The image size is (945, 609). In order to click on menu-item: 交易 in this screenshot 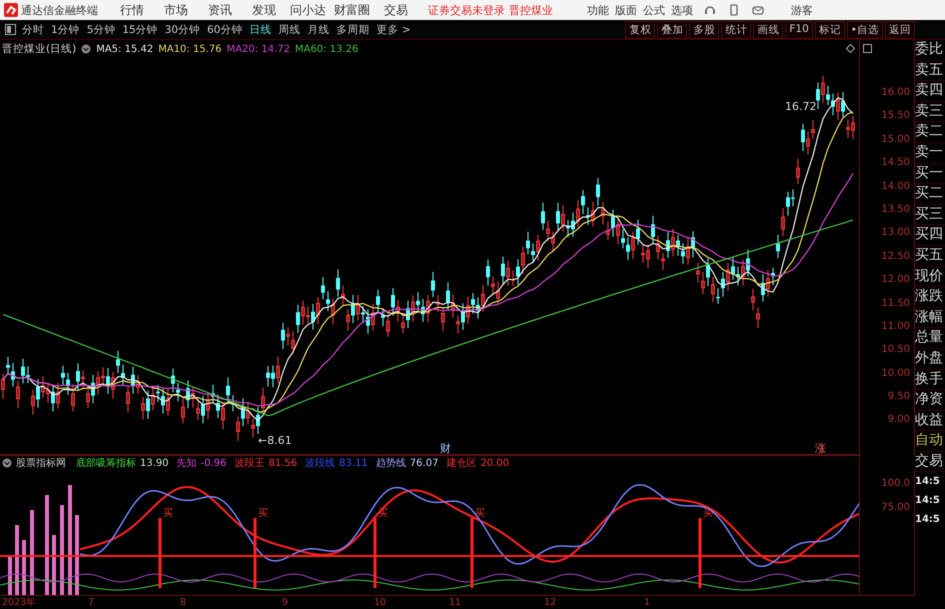, I will do `click(396, 10)`.